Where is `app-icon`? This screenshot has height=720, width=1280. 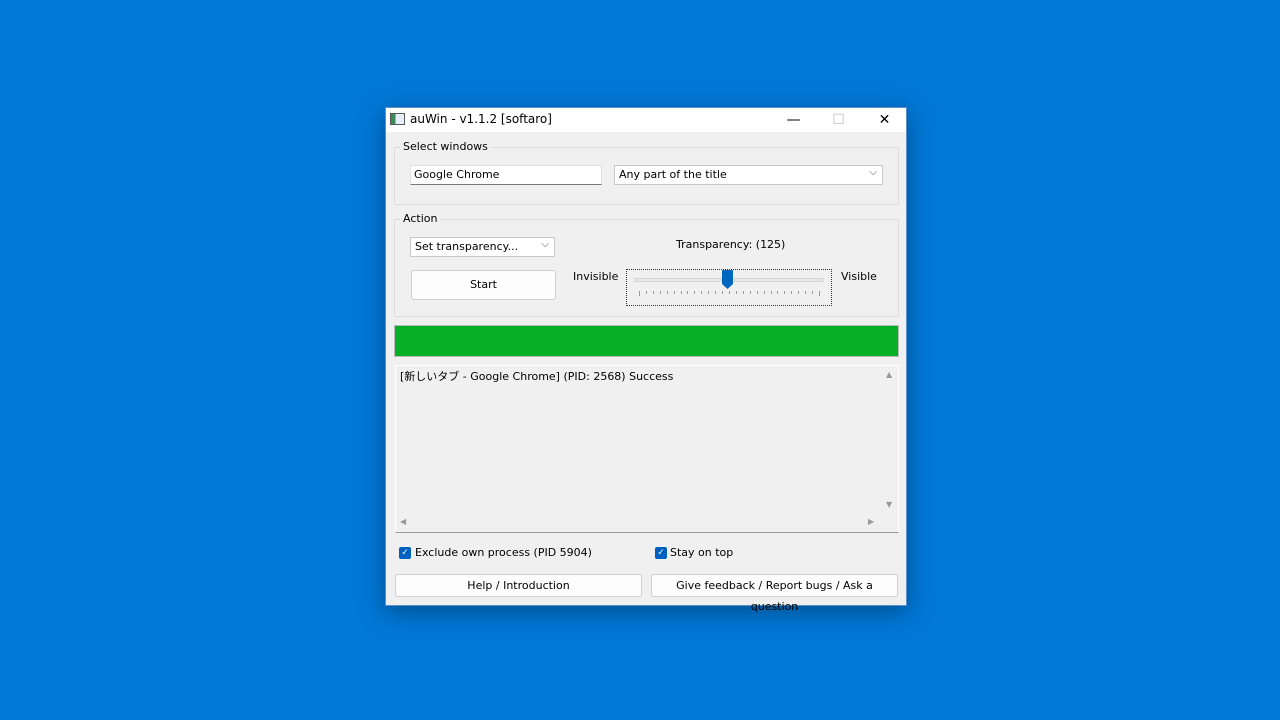
app-icon is located at coordinates (397, 119).